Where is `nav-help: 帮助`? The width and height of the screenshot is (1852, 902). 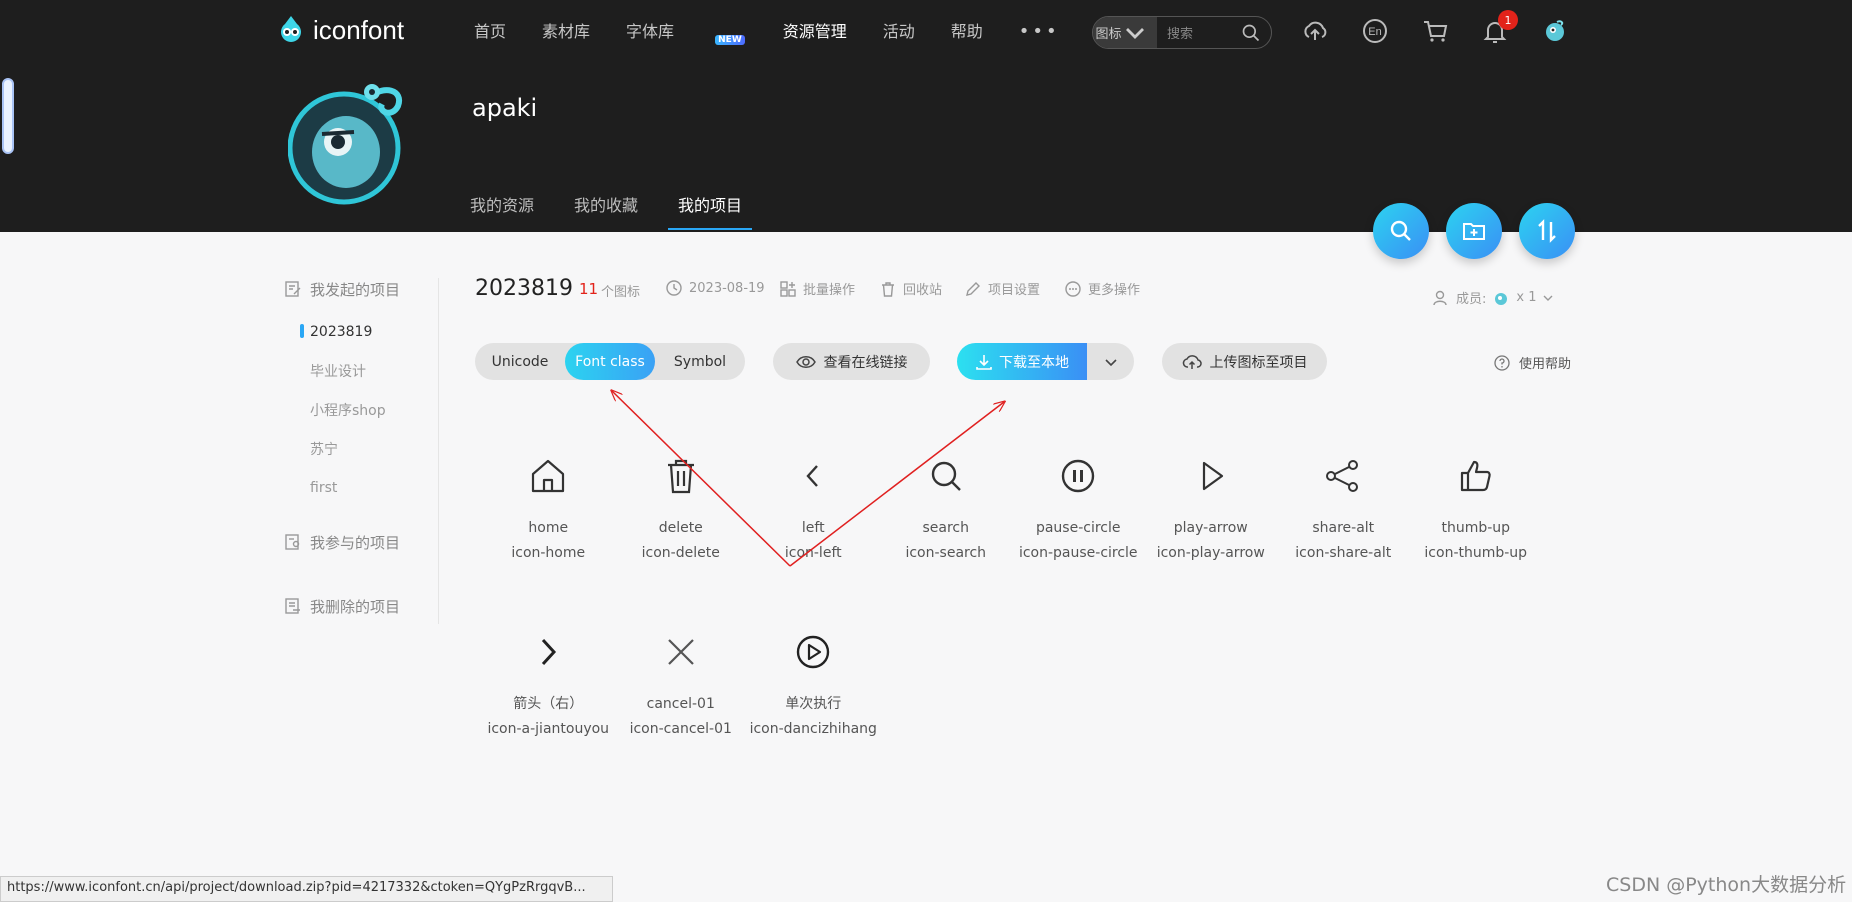
nav-help: 帮助 is located at coordinates (967, 33).